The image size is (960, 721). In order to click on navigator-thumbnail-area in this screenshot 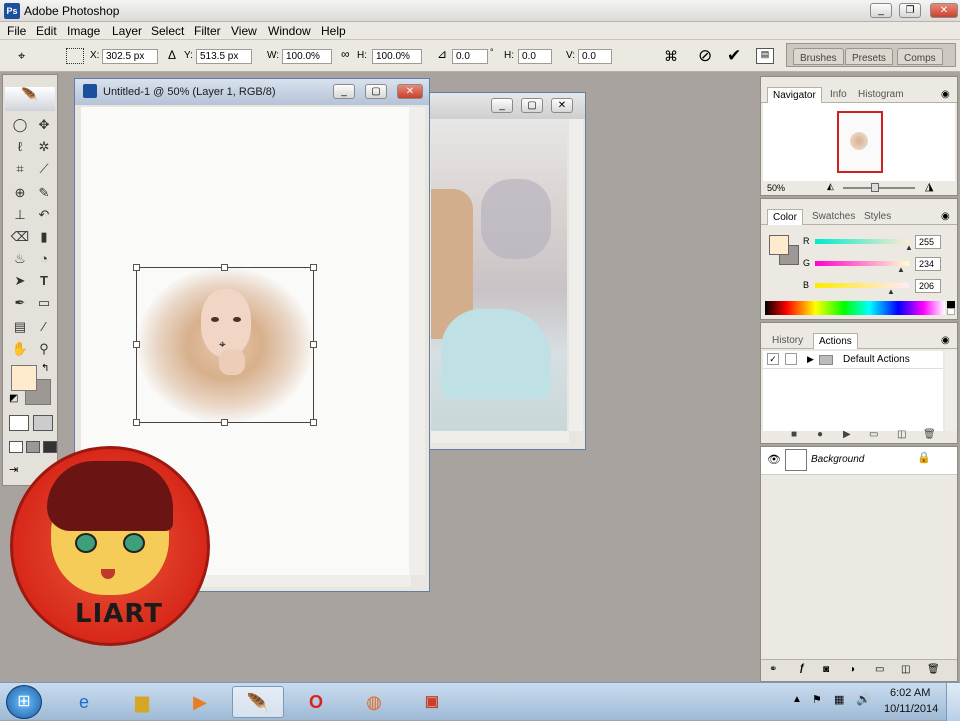, I will do `click(859, 142)`.